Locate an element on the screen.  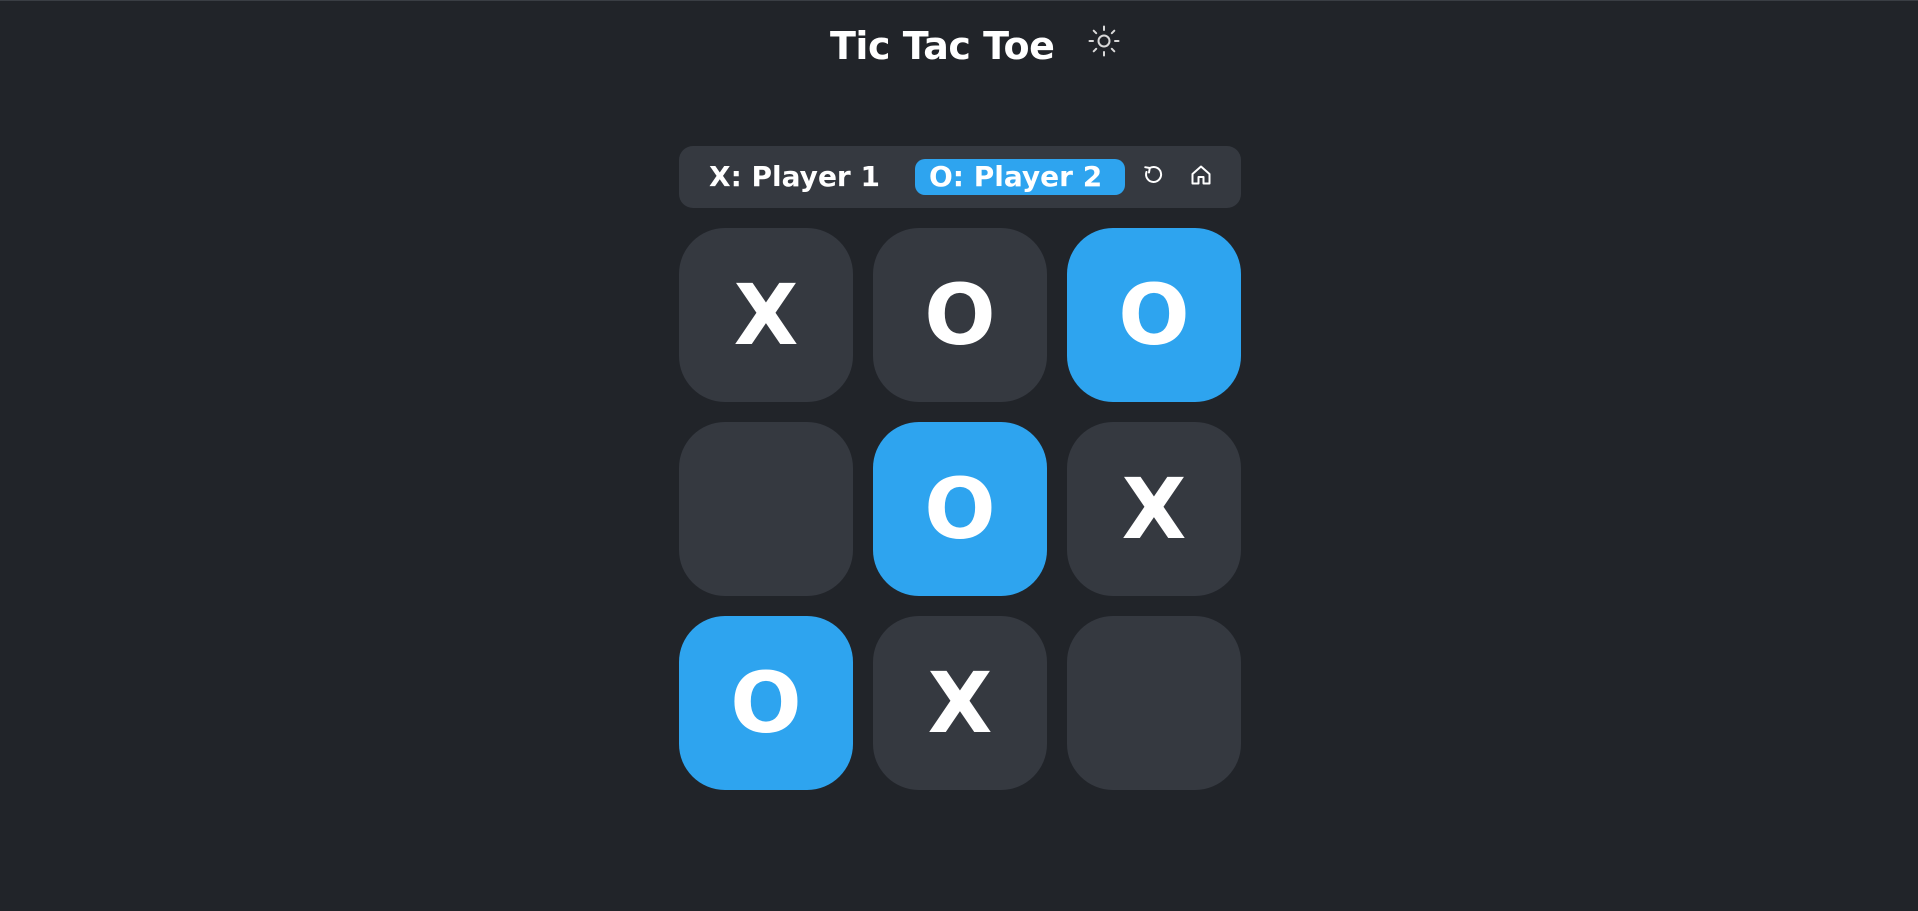
status-bar: X: Player 1 O: Player 2 is located at coordinates (960, 177).